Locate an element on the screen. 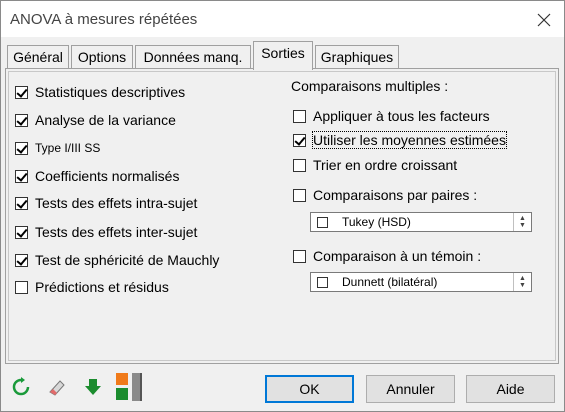  option-comparaison-temoin: Comparaison à un témoin : is located at coordinates (387, 256).